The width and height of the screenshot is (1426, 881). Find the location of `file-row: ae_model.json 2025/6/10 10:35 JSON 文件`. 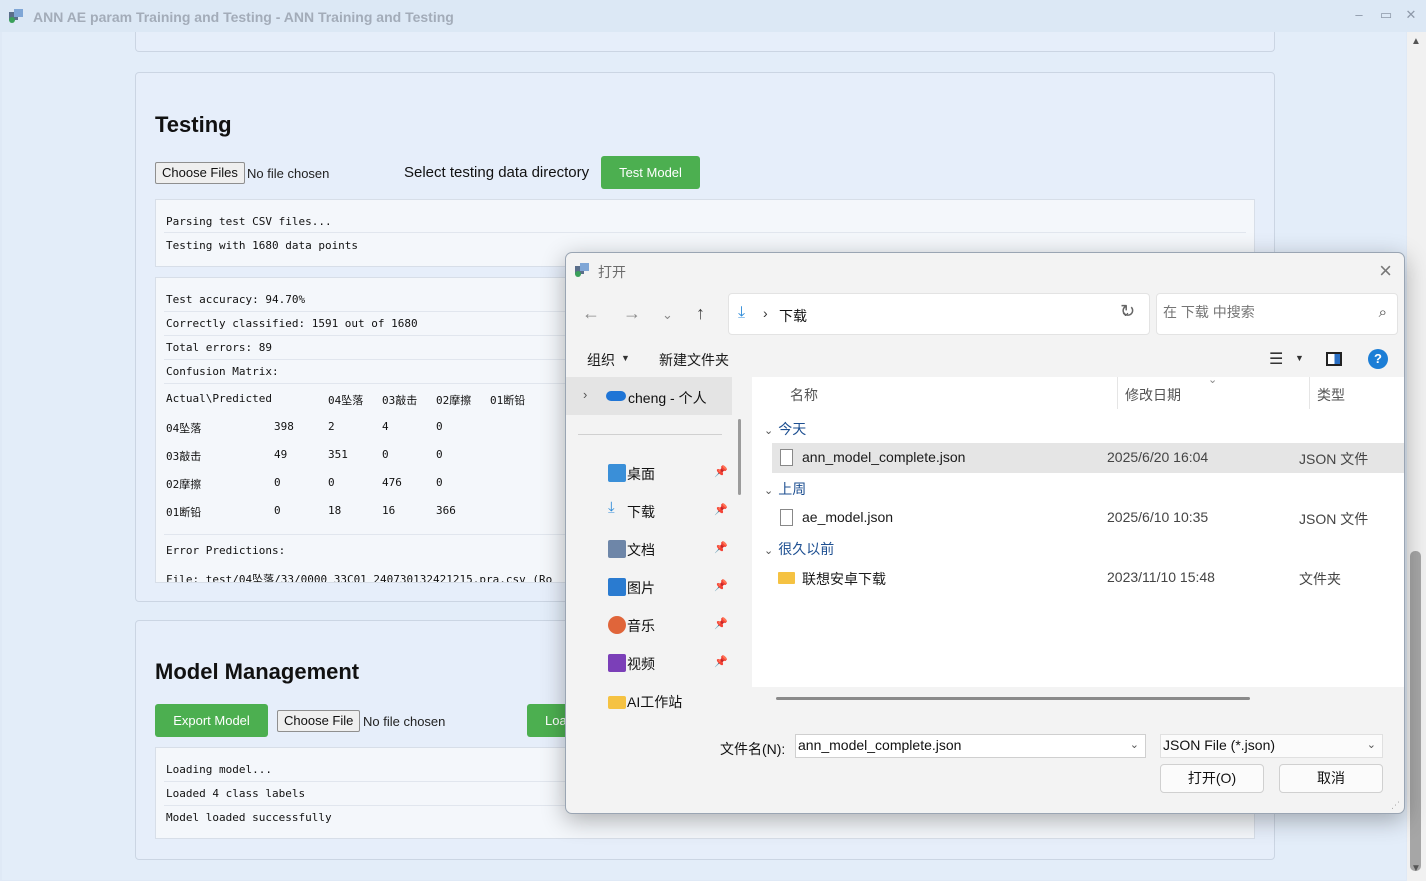

file-row: ae_model.json 2025/6/10 10:35 JSON 文件 is located at coordinates (1088, 518).